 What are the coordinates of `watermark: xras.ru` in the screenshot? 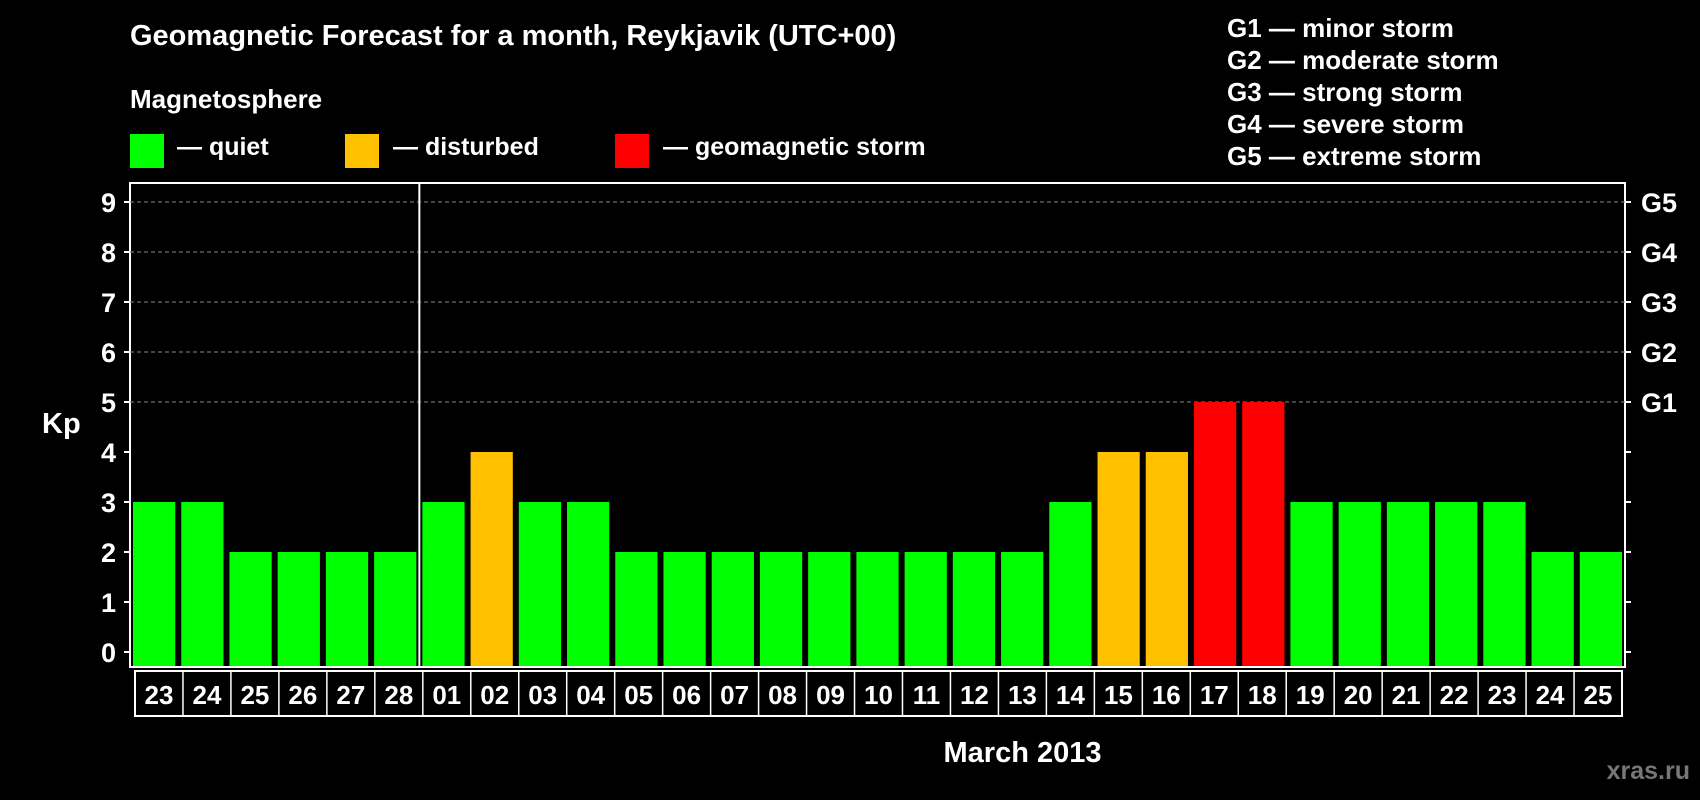 It's located at (1648, 771).